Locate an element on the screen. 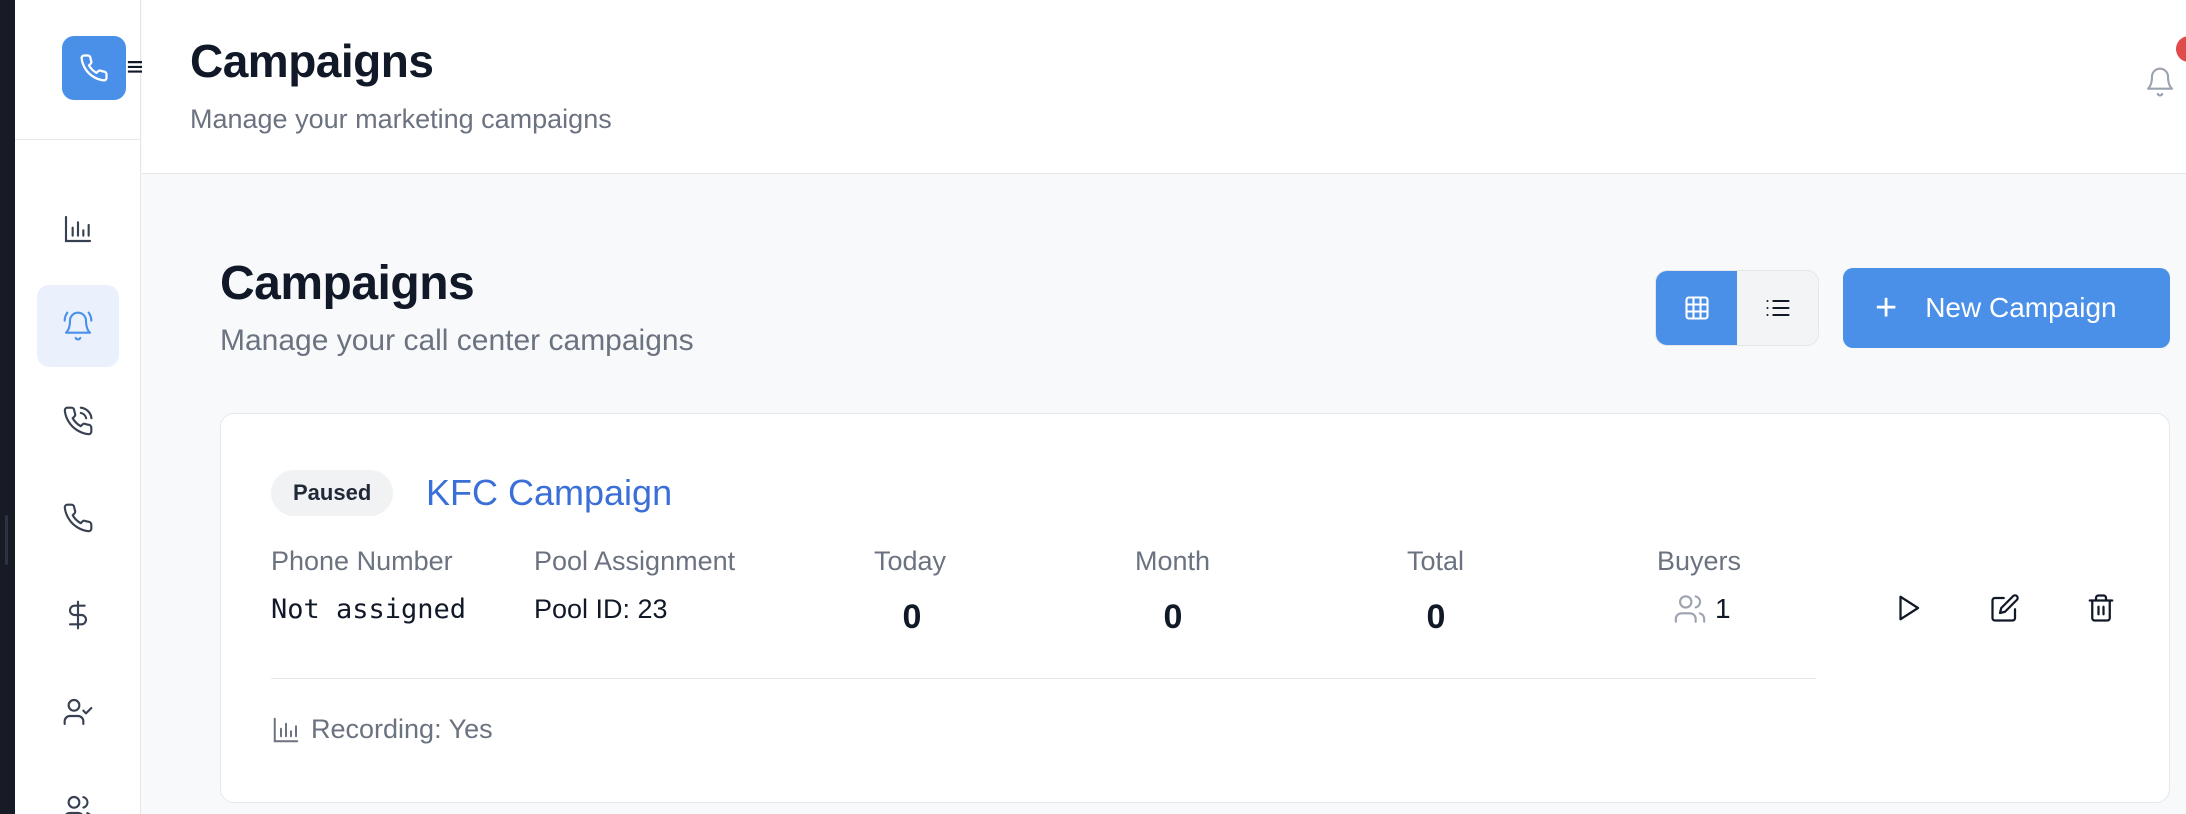 The width and height of the screenshot is (2186, 814). delete-button is located at coordinates (2101, 608).